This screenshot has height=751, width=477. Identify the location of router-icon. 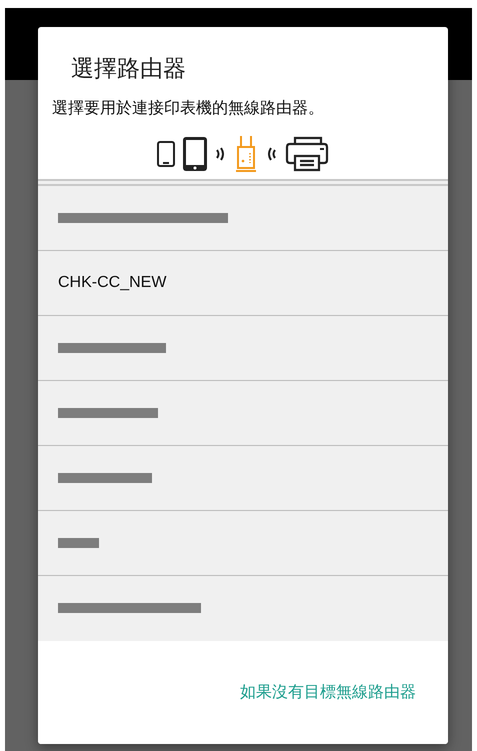
(246, 154).